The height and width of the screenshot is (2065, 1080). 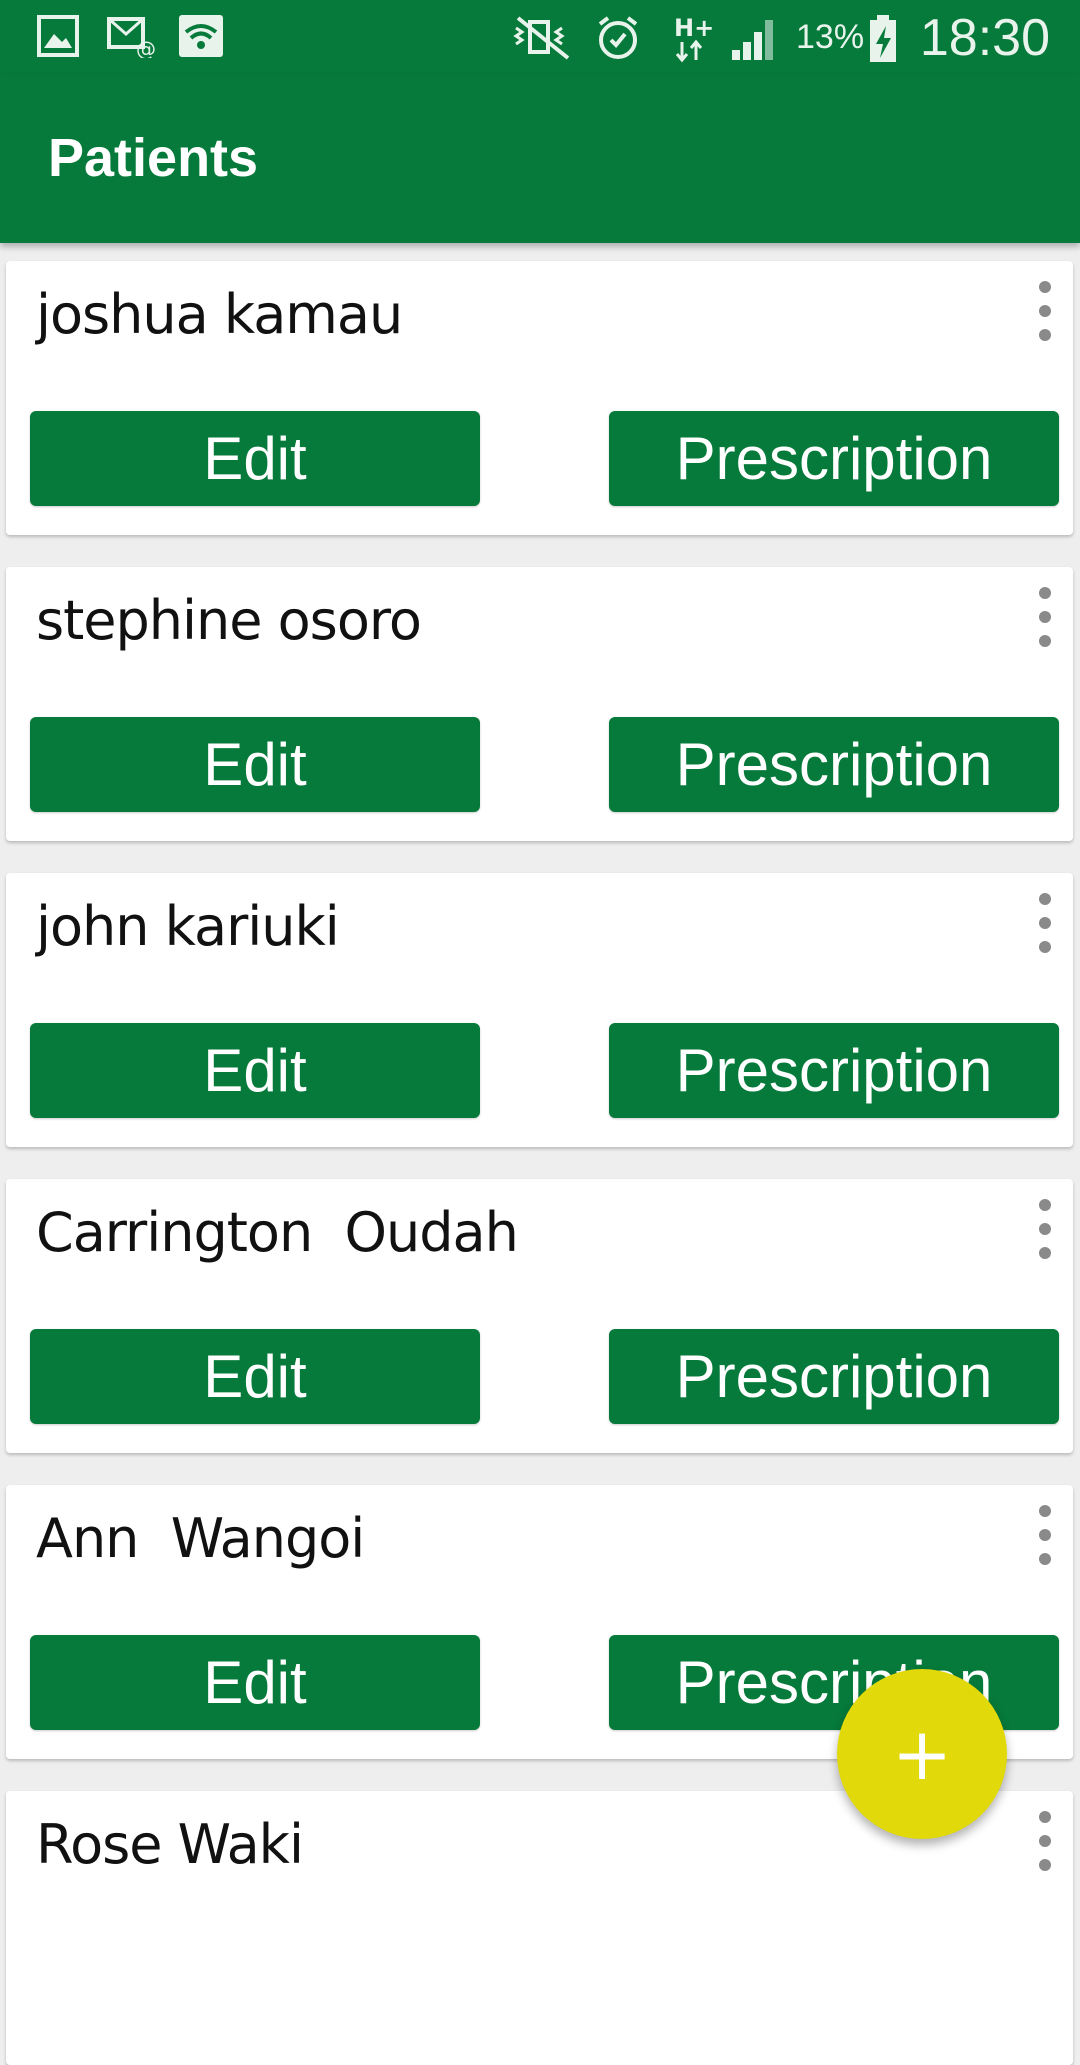 I want to click on patient-name: Rose Waki, so click(x=170, y=1844).